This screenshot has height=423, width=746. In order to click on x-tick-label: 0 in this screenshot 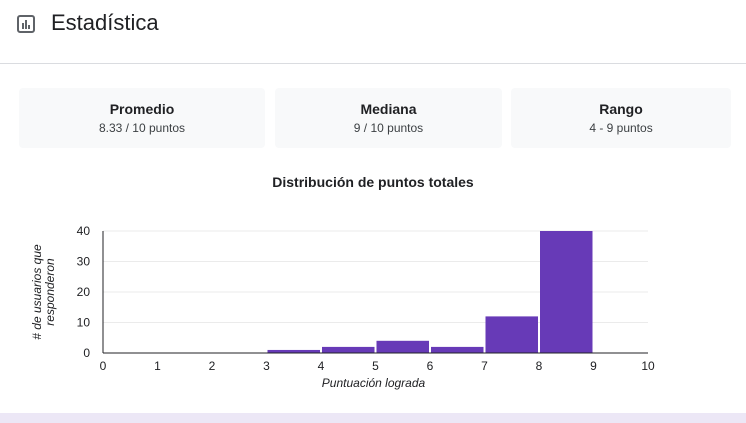, I will do `click(103, 366)`.